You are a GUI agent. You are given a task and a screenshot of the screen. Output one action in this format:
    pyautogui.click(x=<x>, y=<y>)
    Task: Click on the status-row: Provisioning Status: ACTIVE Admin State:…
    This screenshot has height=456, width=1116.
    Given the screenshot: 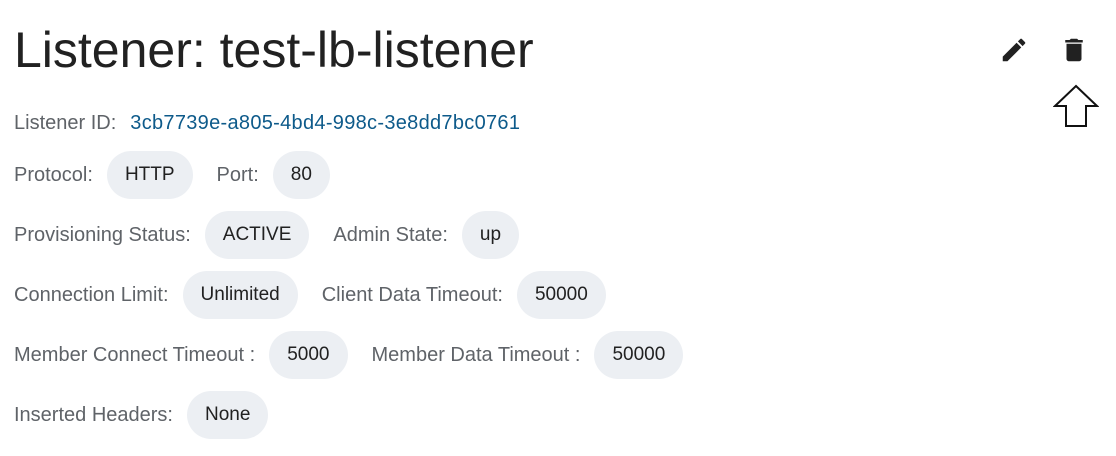 What is the action you would take?
    pyautogui.click(x=278, y=235)
    